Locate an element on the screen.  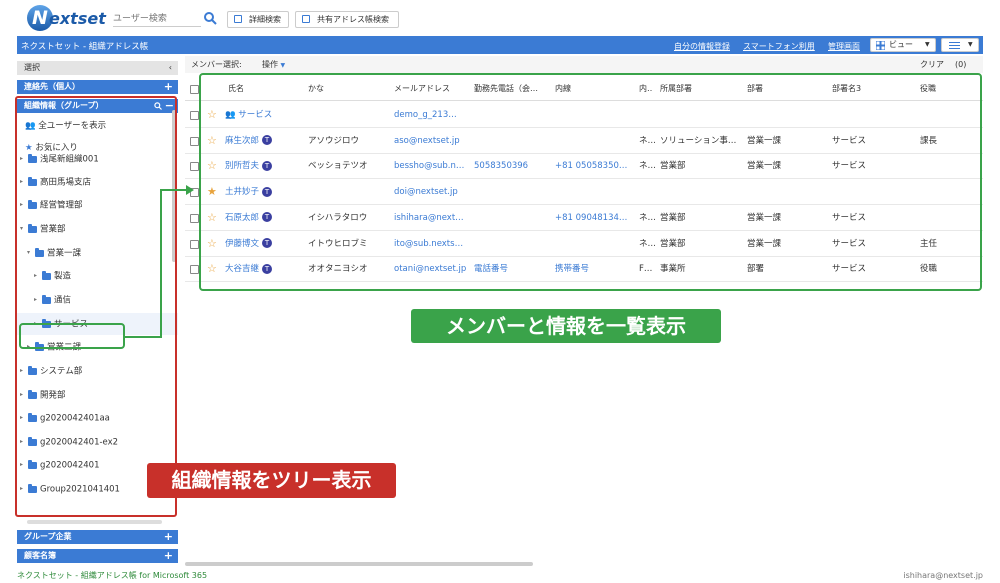
contacts-label: 連絡先（個人） is located at coordinates (52, 86).